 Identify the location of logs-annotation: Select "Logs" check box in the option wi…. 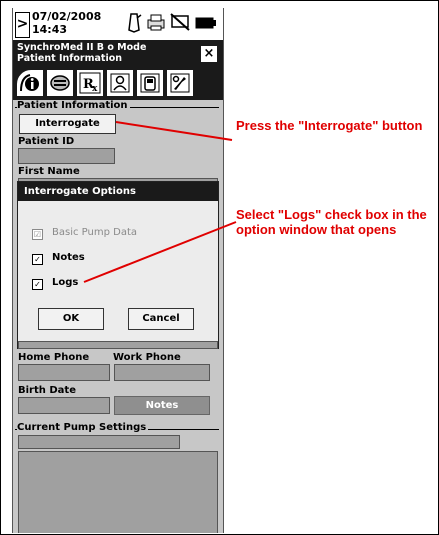
(331, 222).